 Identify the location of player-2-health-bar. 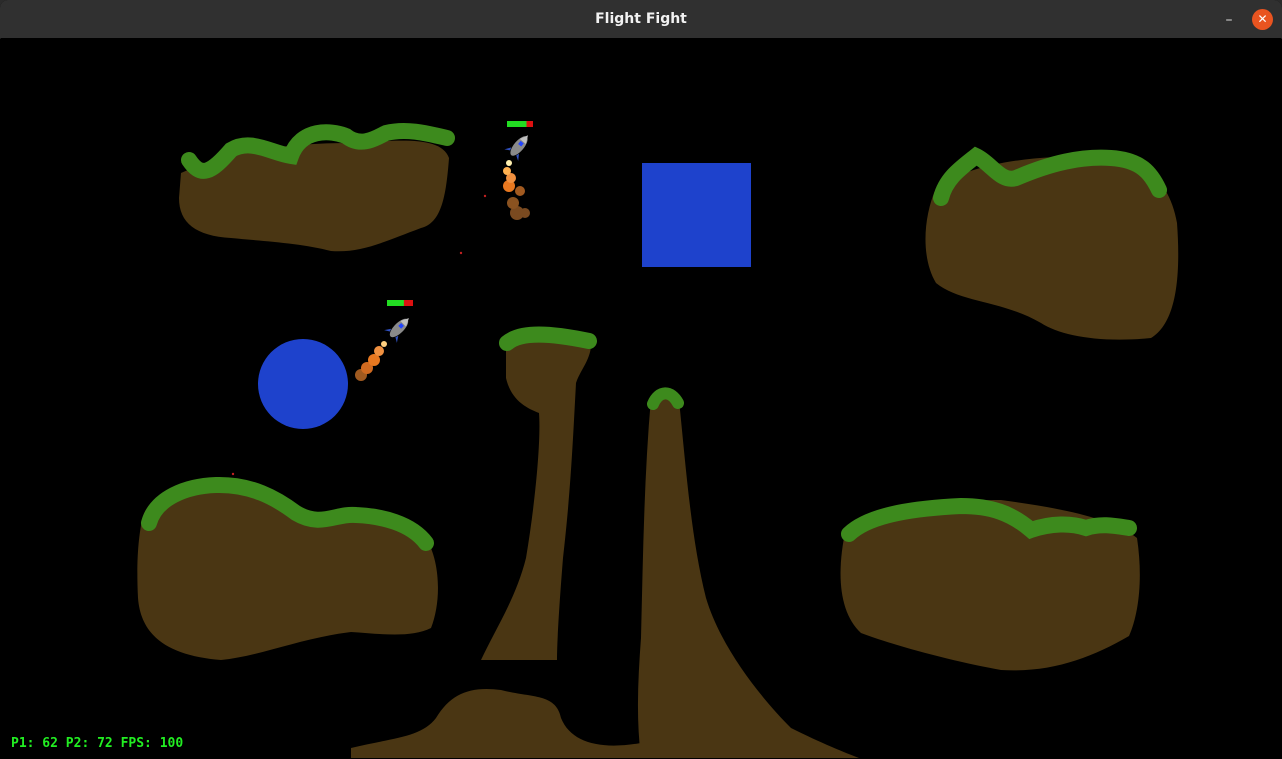
(400, 303).